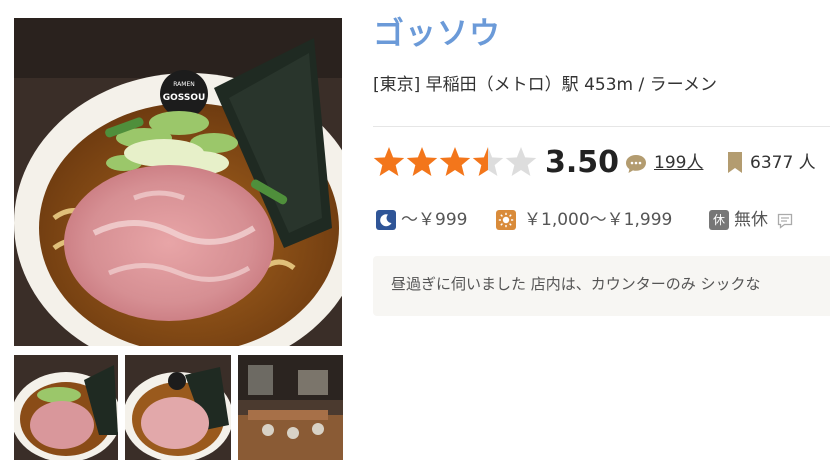 This screenshot has width=830, height=473. I want to click on interior-thumbnail-image, so click(290, 407).